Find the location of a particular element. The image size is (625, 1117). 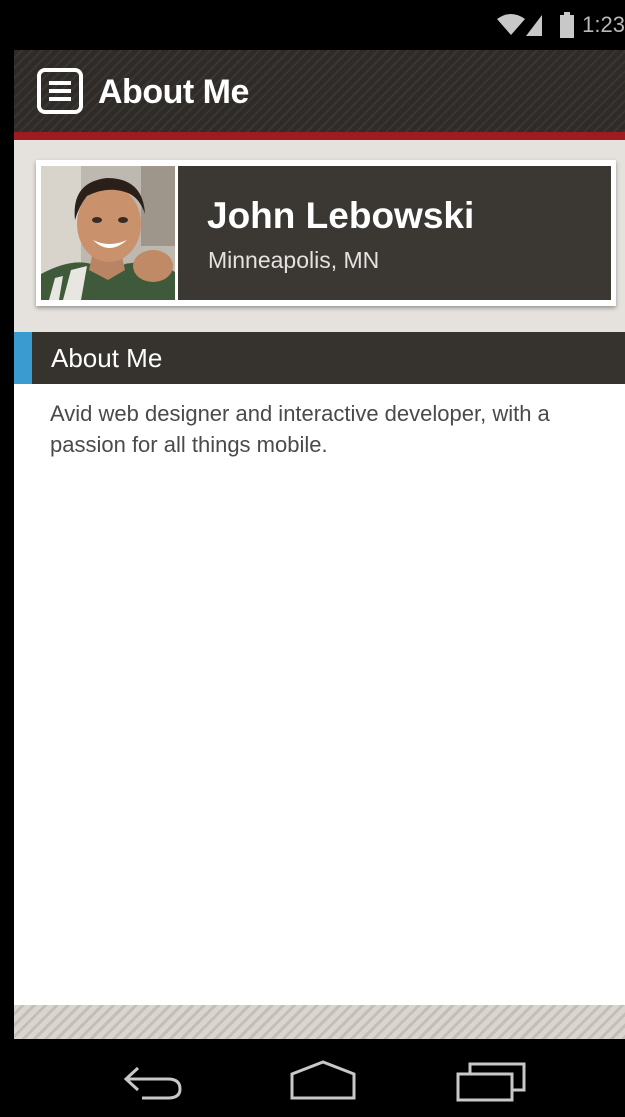

section-accent-bar is located at coordinates (23, 358).